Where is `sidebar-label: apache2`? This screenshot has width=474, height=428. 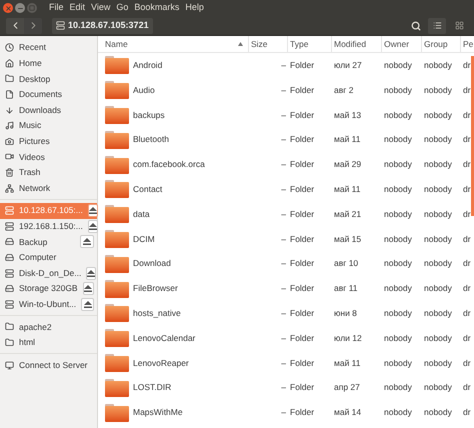 sidebar-label: apache2 is located at coordinates (36, 327).